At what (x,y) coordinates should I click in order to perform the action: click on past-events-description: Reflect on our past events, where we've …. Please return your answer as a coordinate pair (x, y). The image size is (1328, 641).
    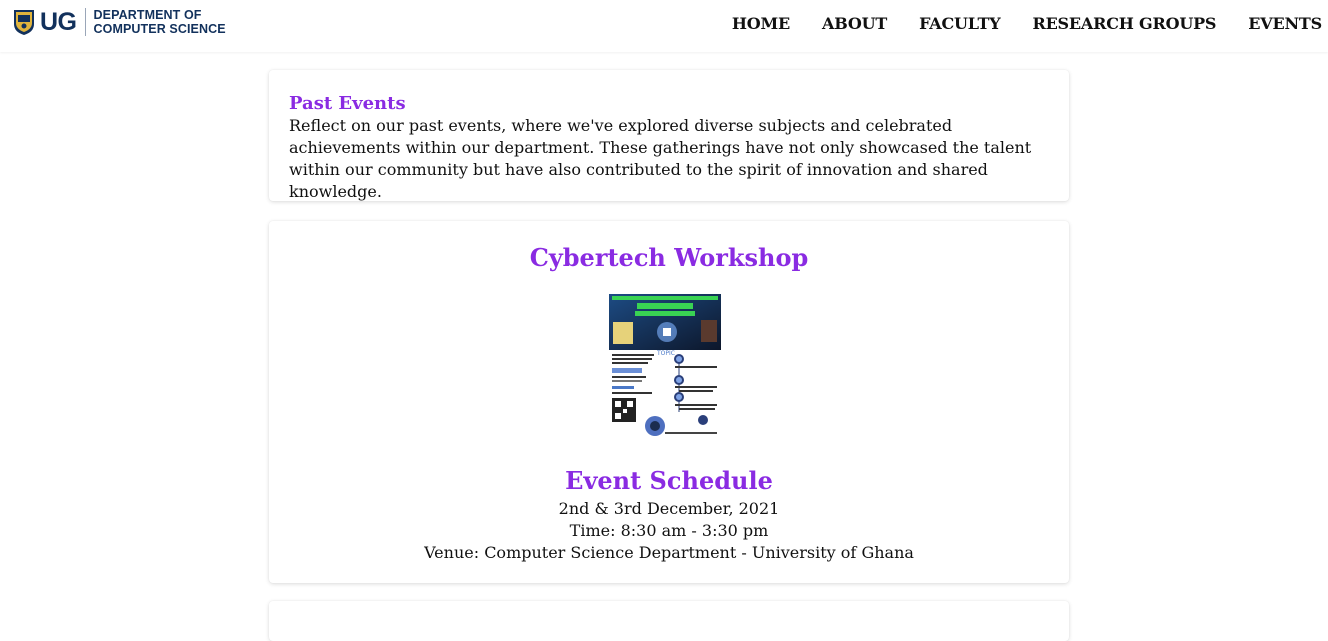
    Looking at the image, I should click on (660, 158).